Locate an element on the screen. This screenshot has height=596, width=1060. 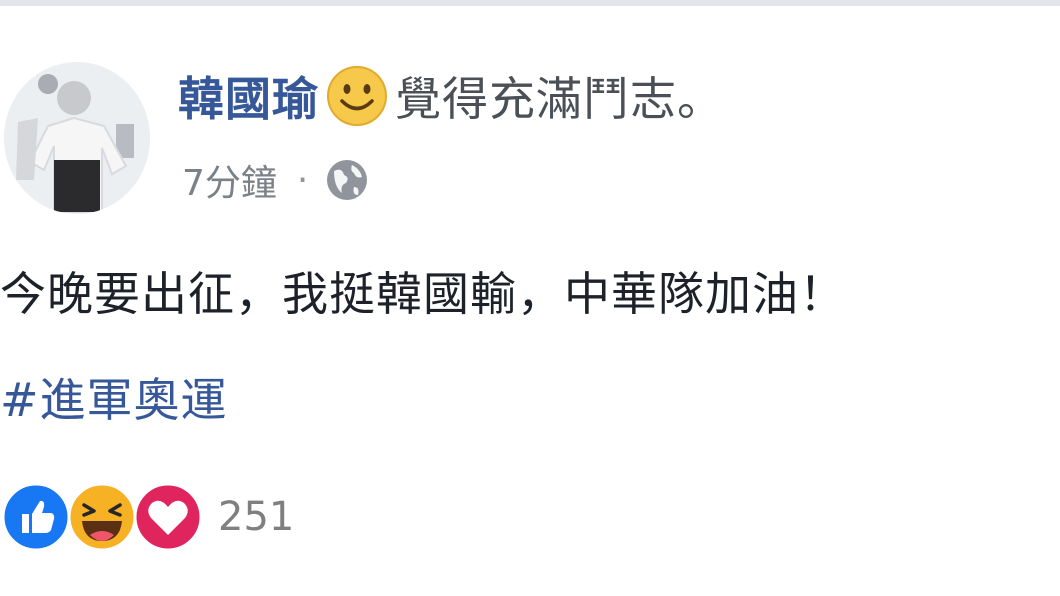
avatar is located at coordinates (77, 138).